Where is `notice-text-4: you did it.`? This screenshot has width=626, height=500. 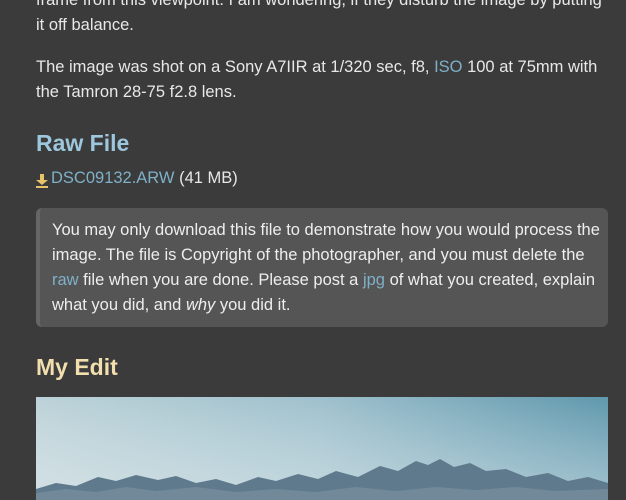
notice-text-4: you did it. is located at coordinates (253, 305).